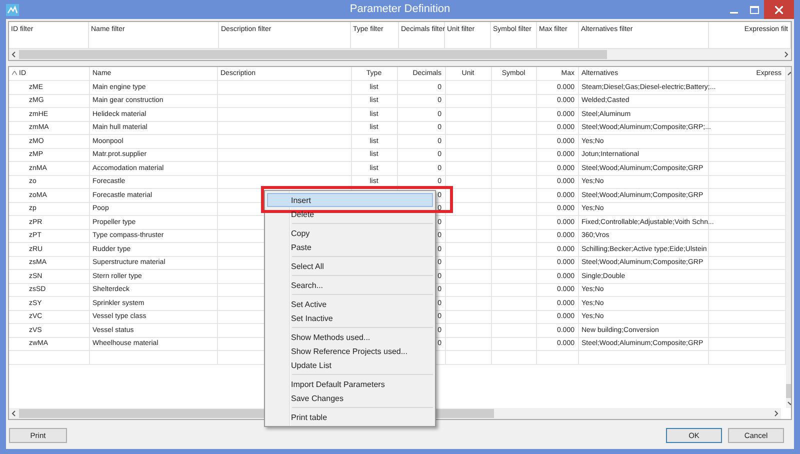  What do you see at coordinates (350, 365) in the screenshot?
I see `menu-item: Update List` at bounding box center [350, 365].